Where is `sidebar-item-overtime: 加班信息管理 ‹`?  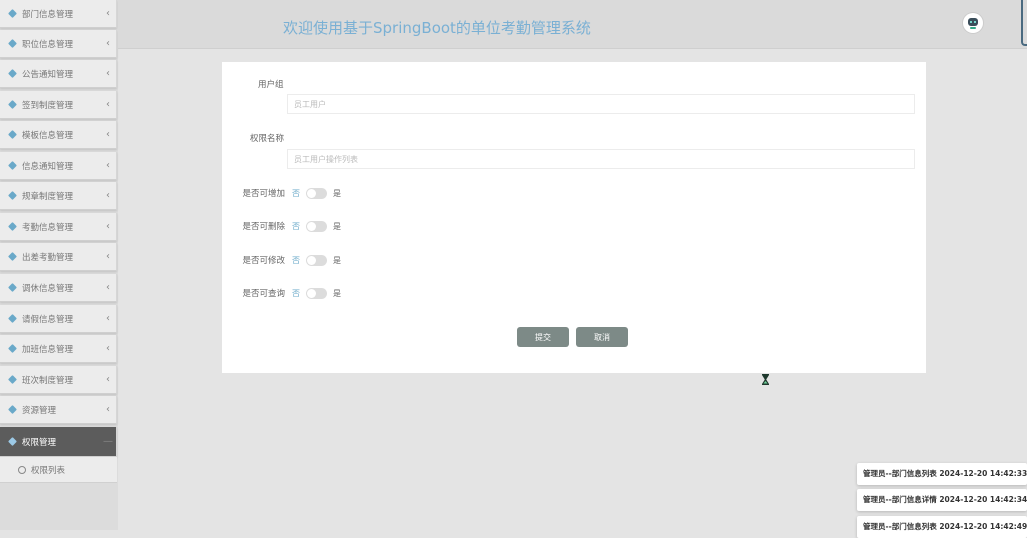 sidebar-item-overtime: 加班信息管理 ‹ is located at coordinates (58, 349).